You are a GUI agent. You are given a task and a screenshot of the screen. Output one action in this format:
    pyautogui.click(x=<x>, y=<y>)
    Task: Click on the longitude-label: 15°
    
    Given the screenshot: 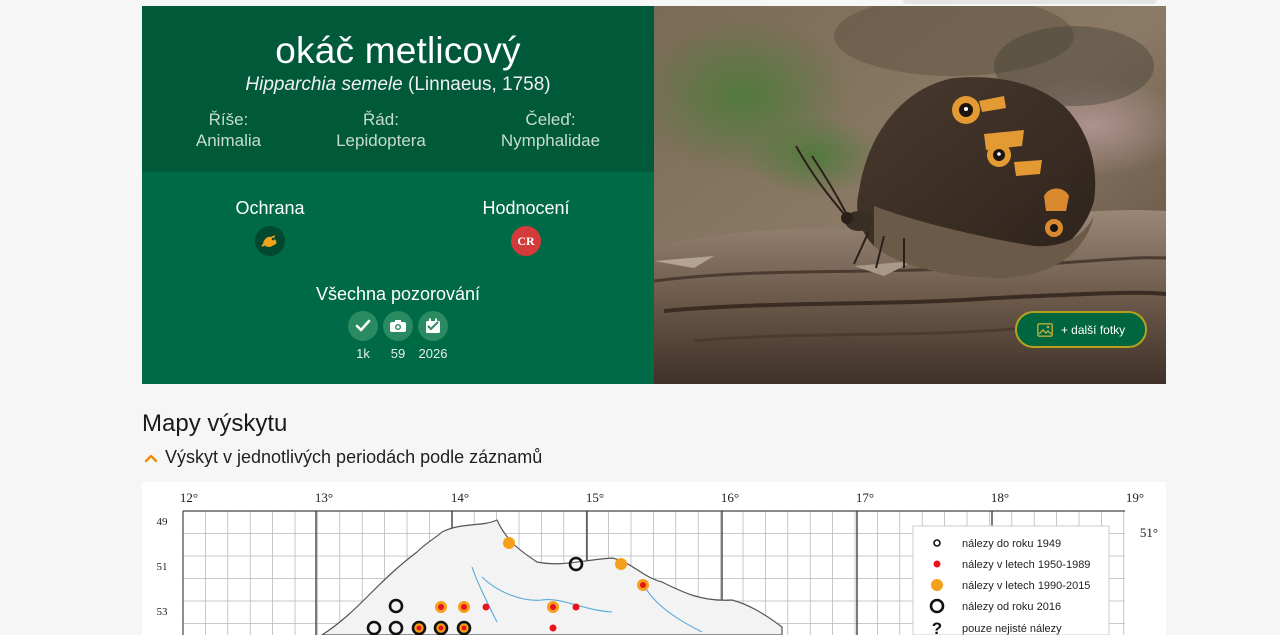 What is the action you would take?
    pyautogui.click(x=595, y=497)
    